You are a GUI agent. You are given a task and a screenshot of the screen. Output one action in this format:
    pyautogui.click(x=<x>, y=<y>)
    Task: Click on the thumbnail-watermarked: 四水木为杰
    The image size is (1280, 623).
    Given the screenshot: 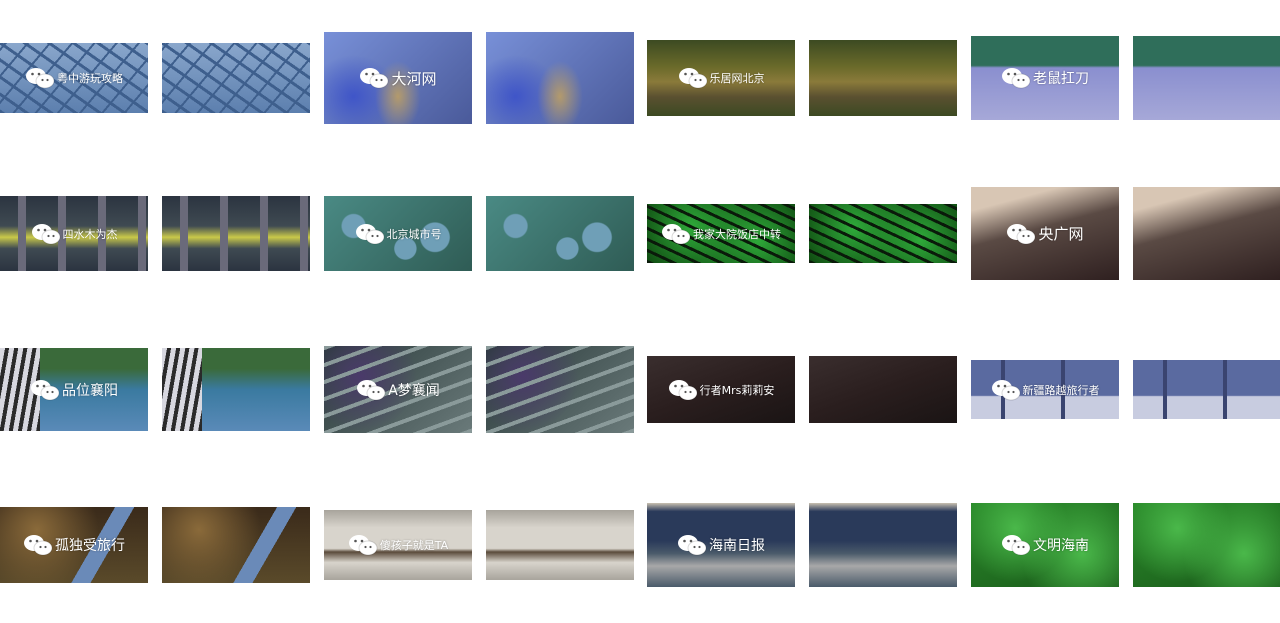 What is the action you would take?
    pyautogui.click(x=74, y=233)
    